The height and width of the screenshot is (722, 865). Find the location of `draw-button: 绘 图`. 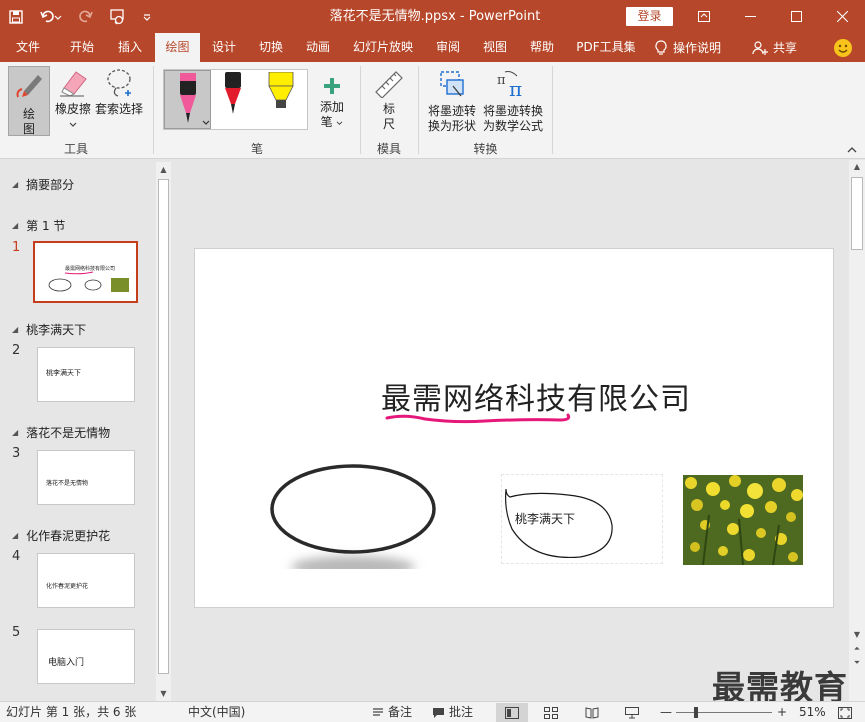

draw-button: 绘 图 is located at coordinates (29, 101).